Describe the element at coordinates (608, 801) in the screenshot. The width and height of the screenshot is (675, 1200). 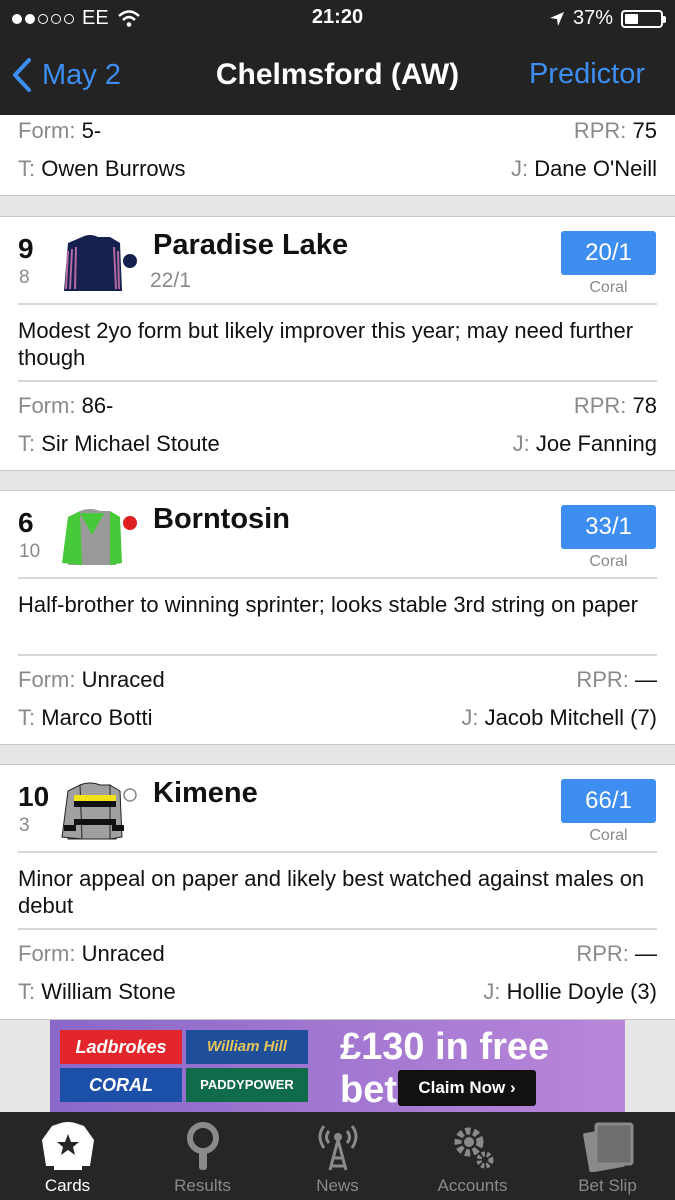
I see `odds-button: 66/1` at that location.